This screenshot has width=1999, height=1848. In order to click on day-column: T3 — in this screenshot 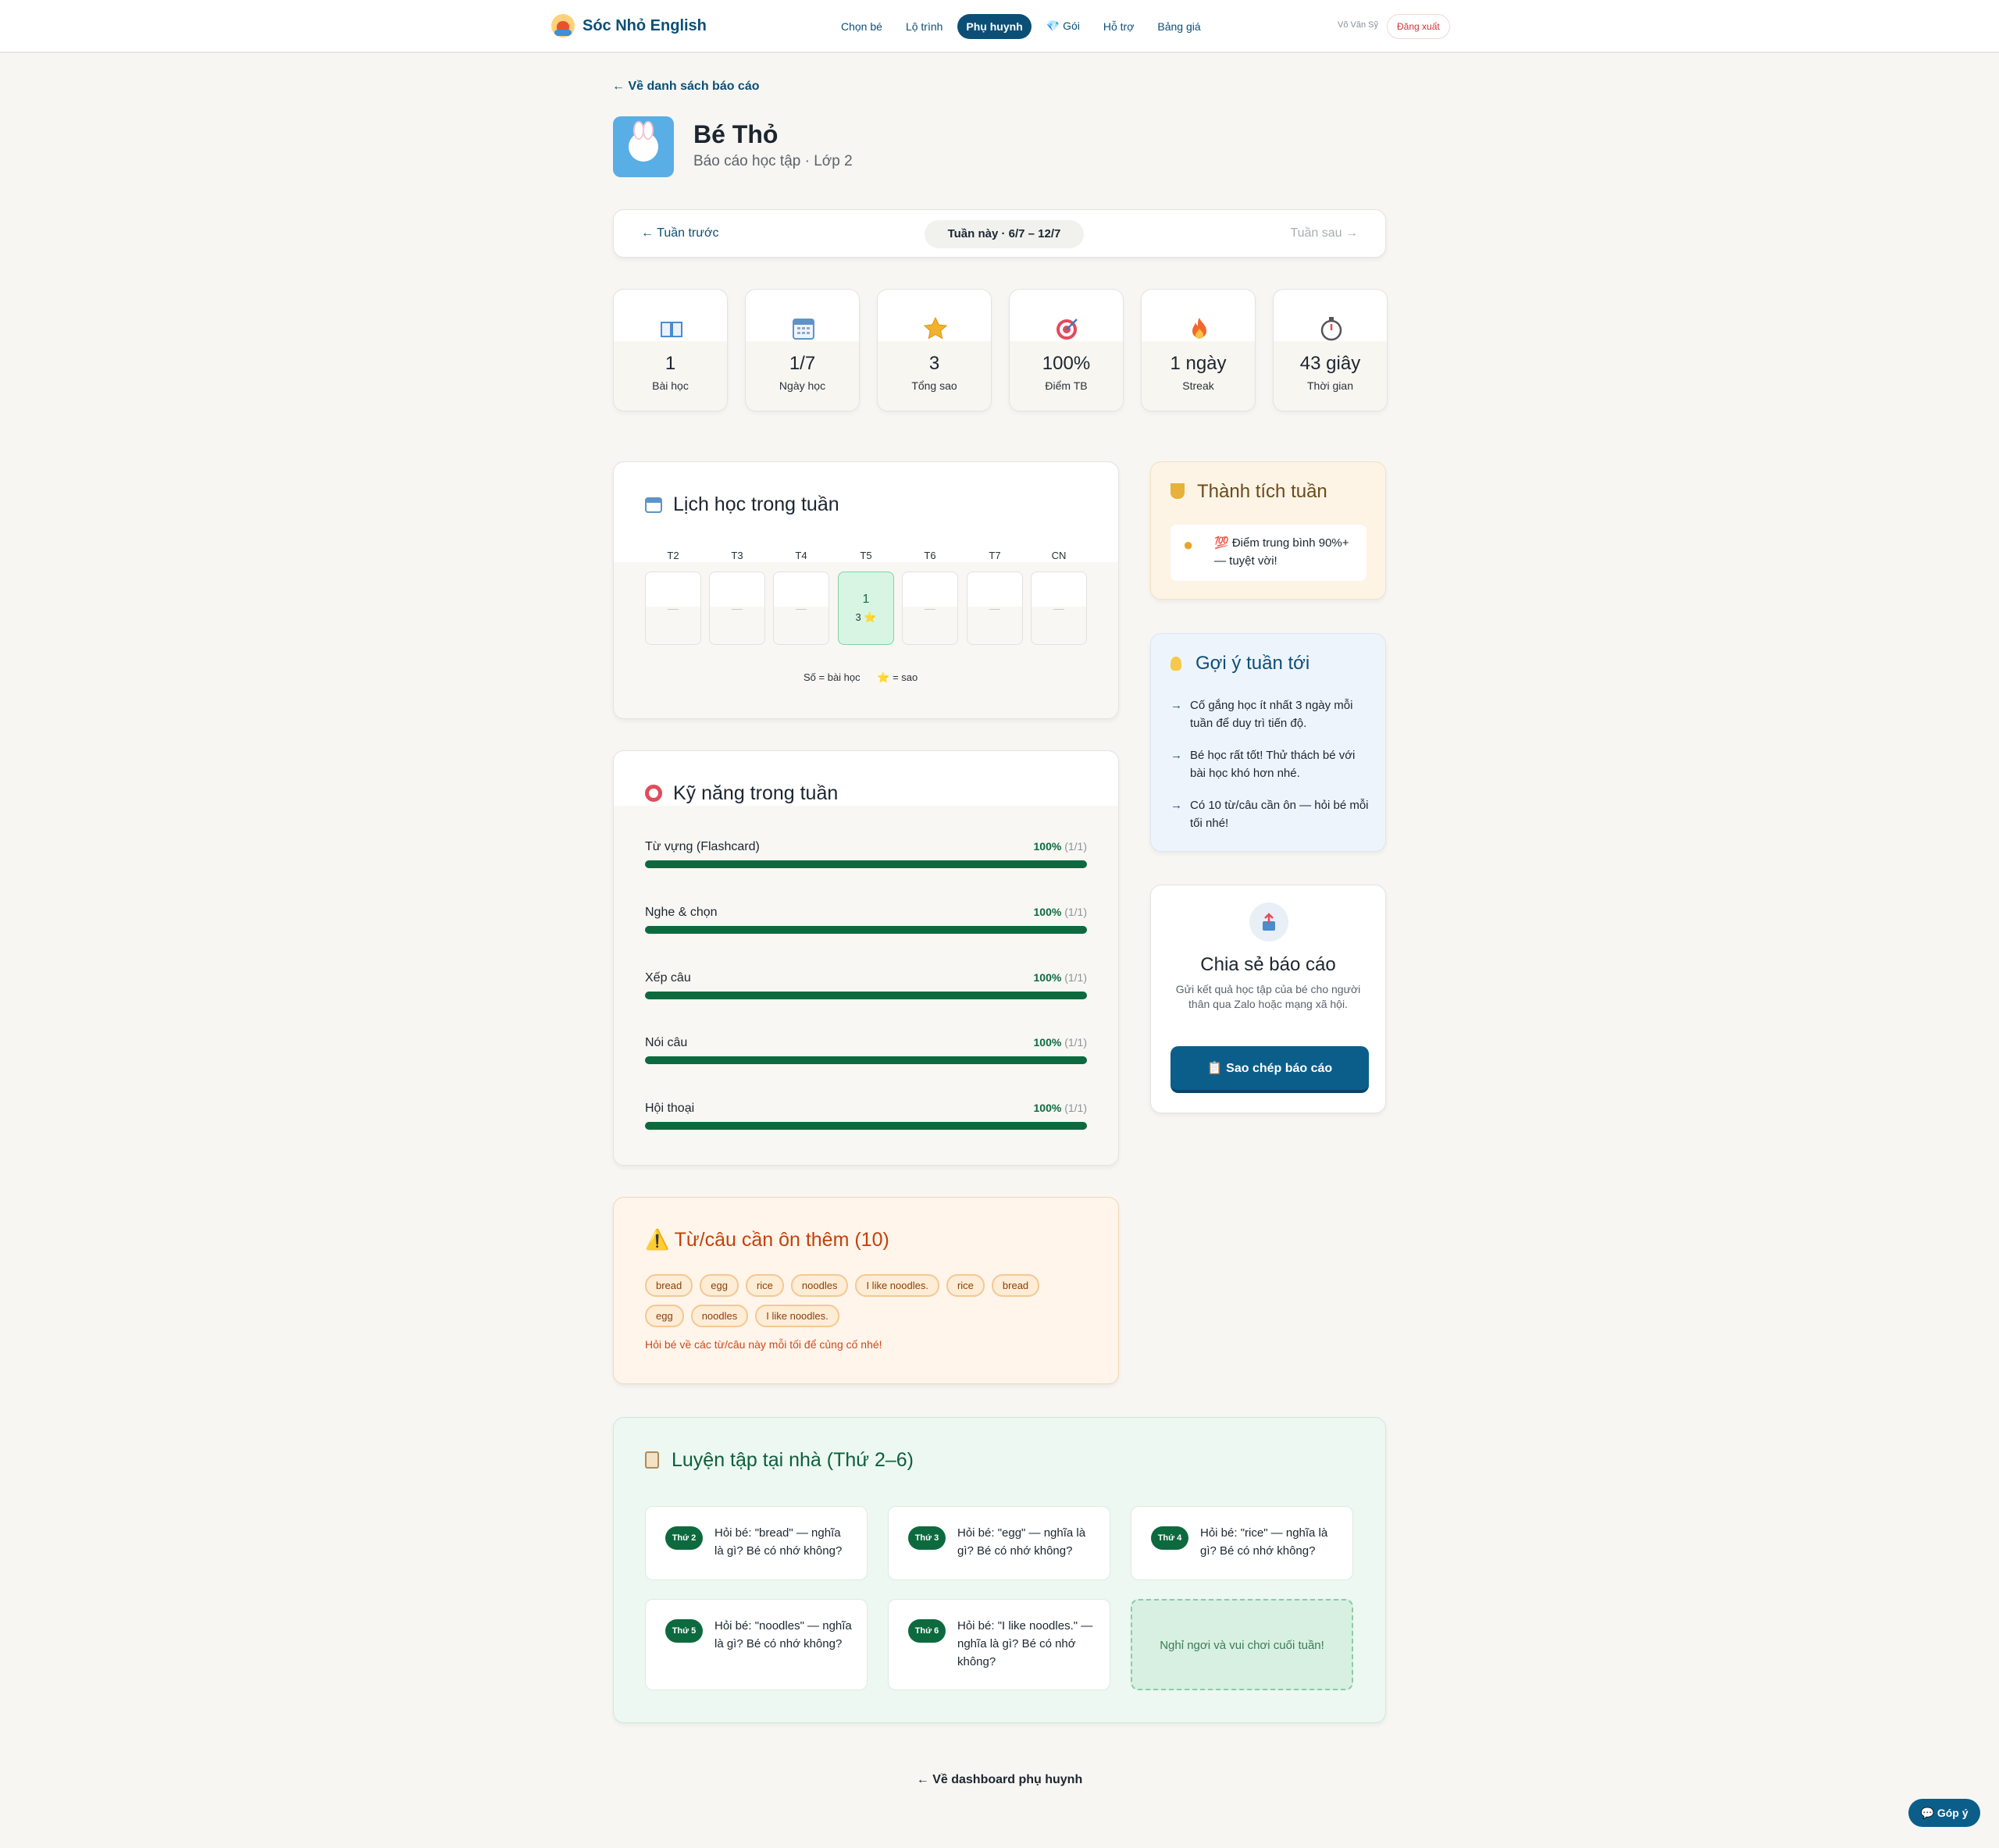, I will do `click(737, 598)`.